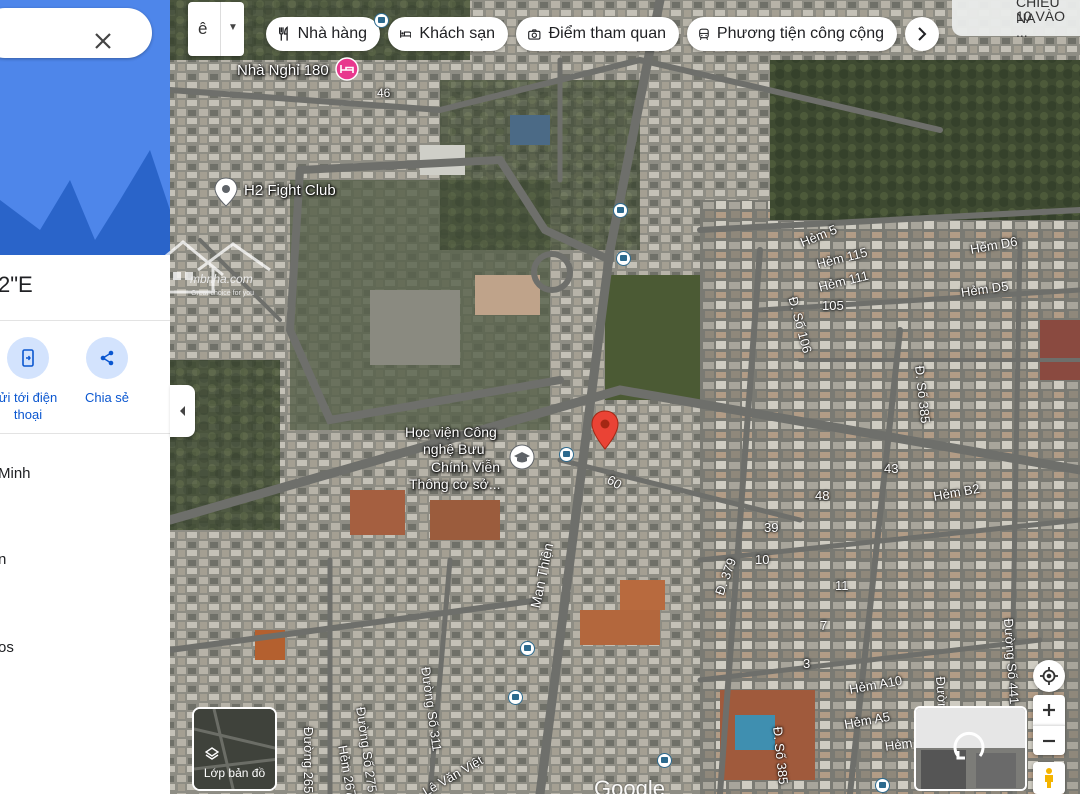 This screenshot has height=794, width=1080. What do you see at coordinates (103, 41) in the screenshot?
I see `close-icon` at bounding box center [103, 41].